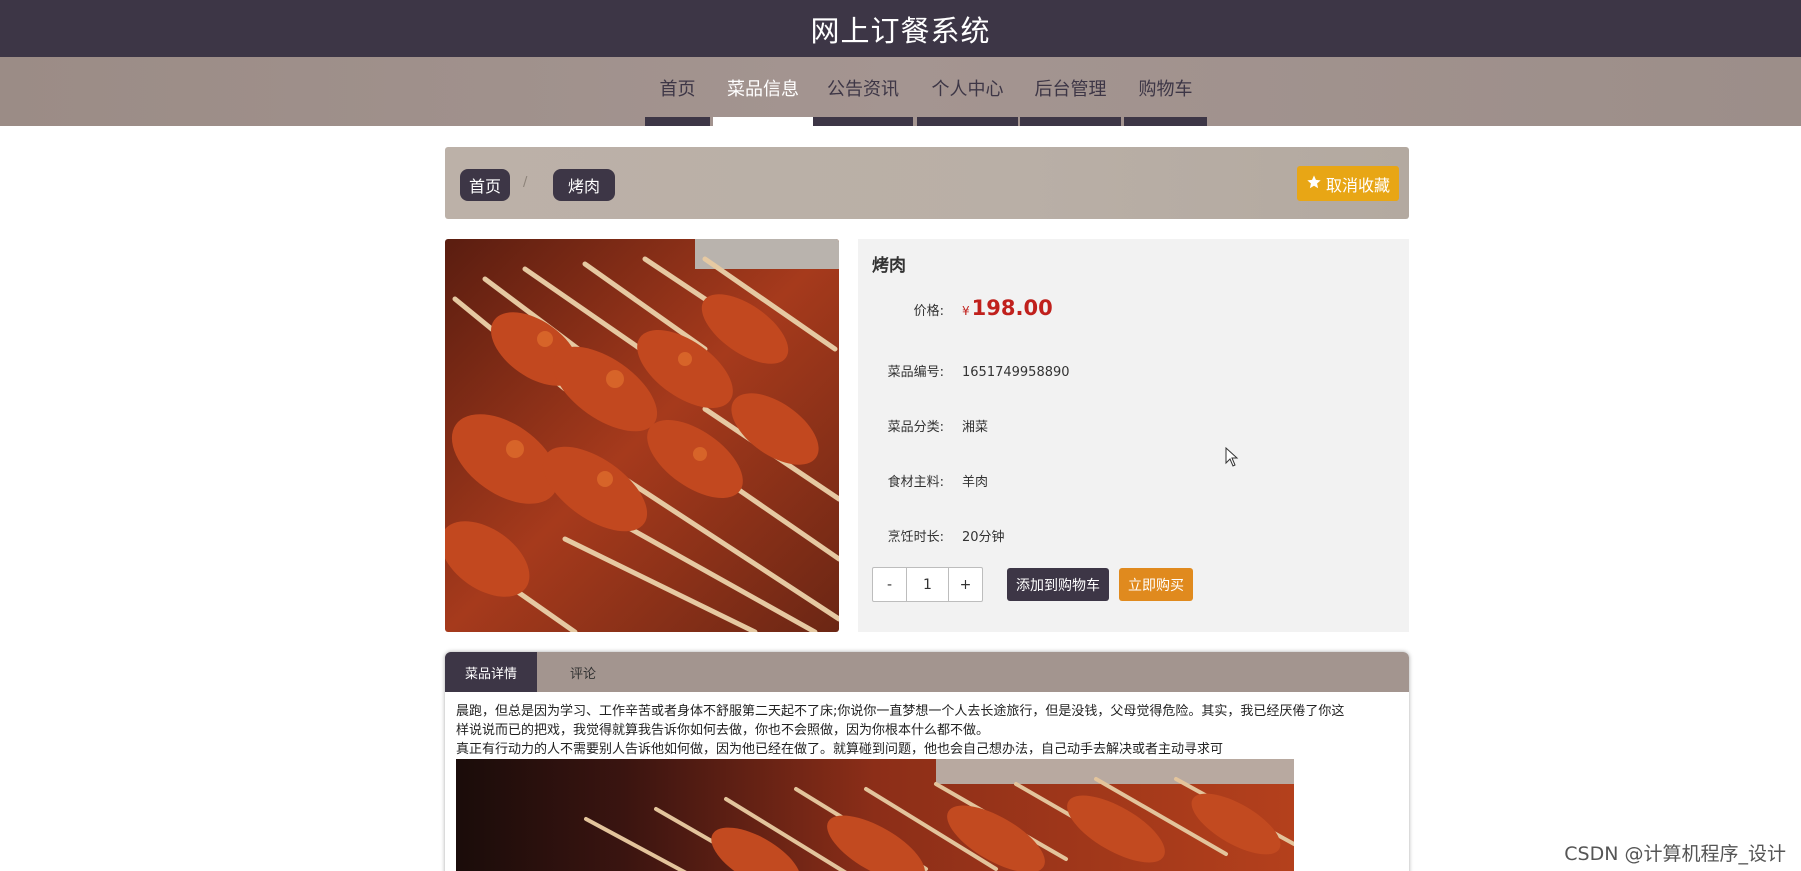  Describe the element at coordinates (915, 537) in the screenshot. I see `field-label: 烹饪时长:` at that location.